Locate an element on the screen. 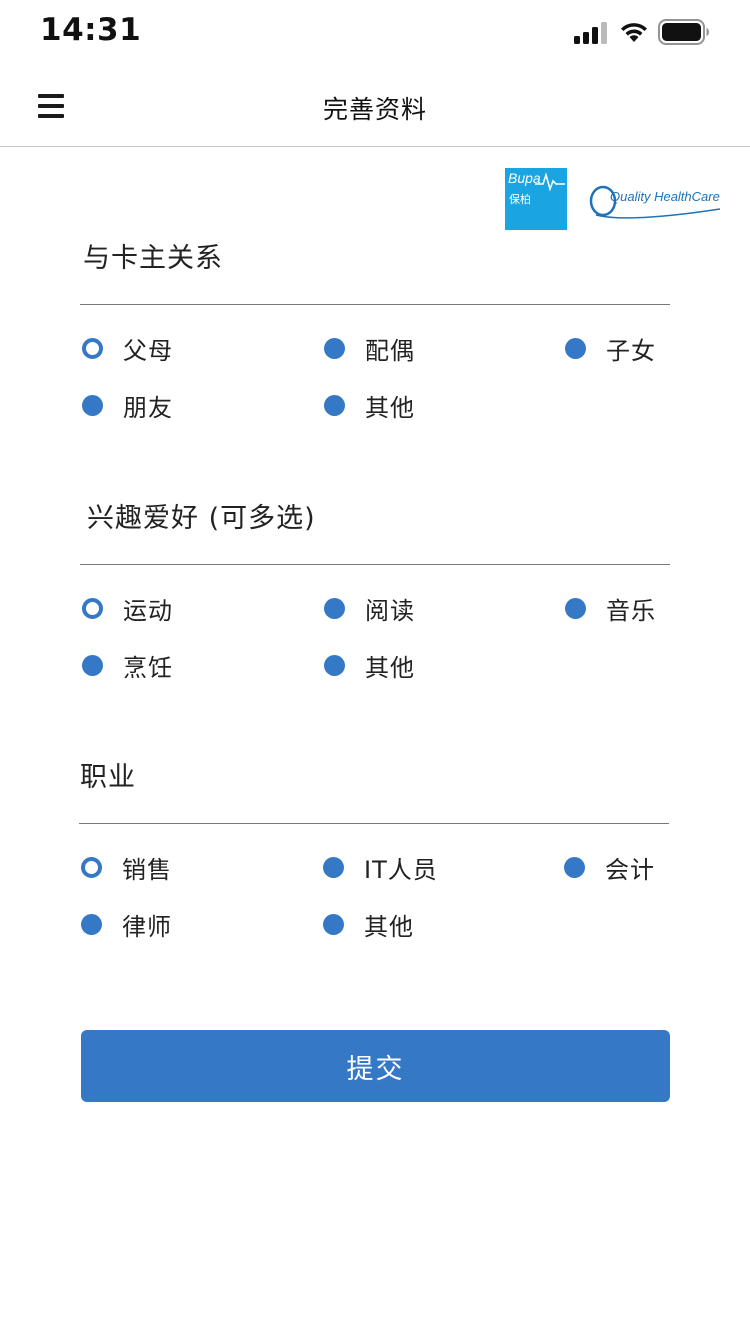 The image size is (750, 1326). radio-group: 父母 配偶 子女 朋友 其他 is located at coordinates (375, 365).